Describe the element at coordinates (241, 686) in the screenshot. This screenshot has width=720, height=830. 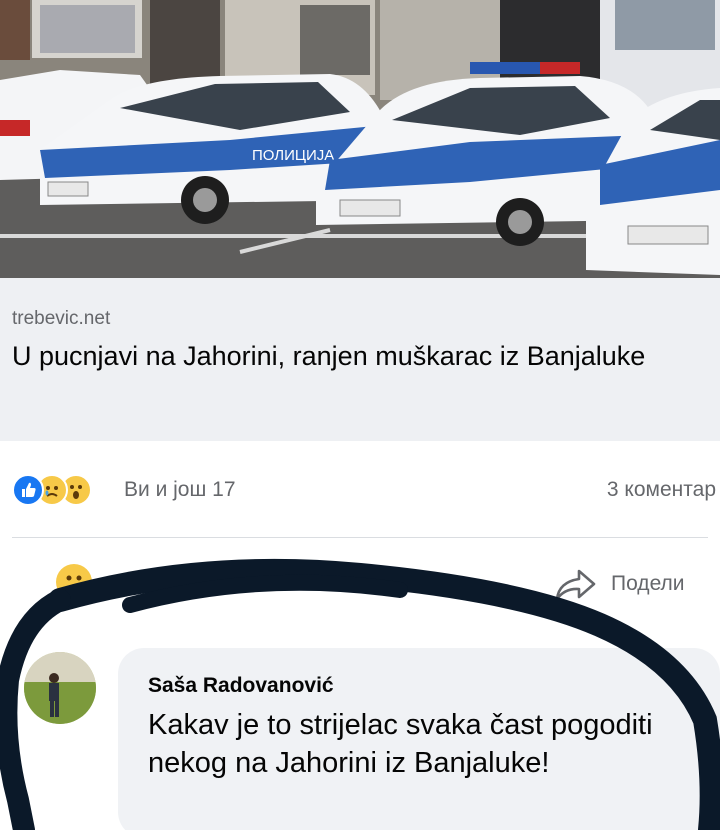
I see `comment-author: Saša Radovanović` at that location.